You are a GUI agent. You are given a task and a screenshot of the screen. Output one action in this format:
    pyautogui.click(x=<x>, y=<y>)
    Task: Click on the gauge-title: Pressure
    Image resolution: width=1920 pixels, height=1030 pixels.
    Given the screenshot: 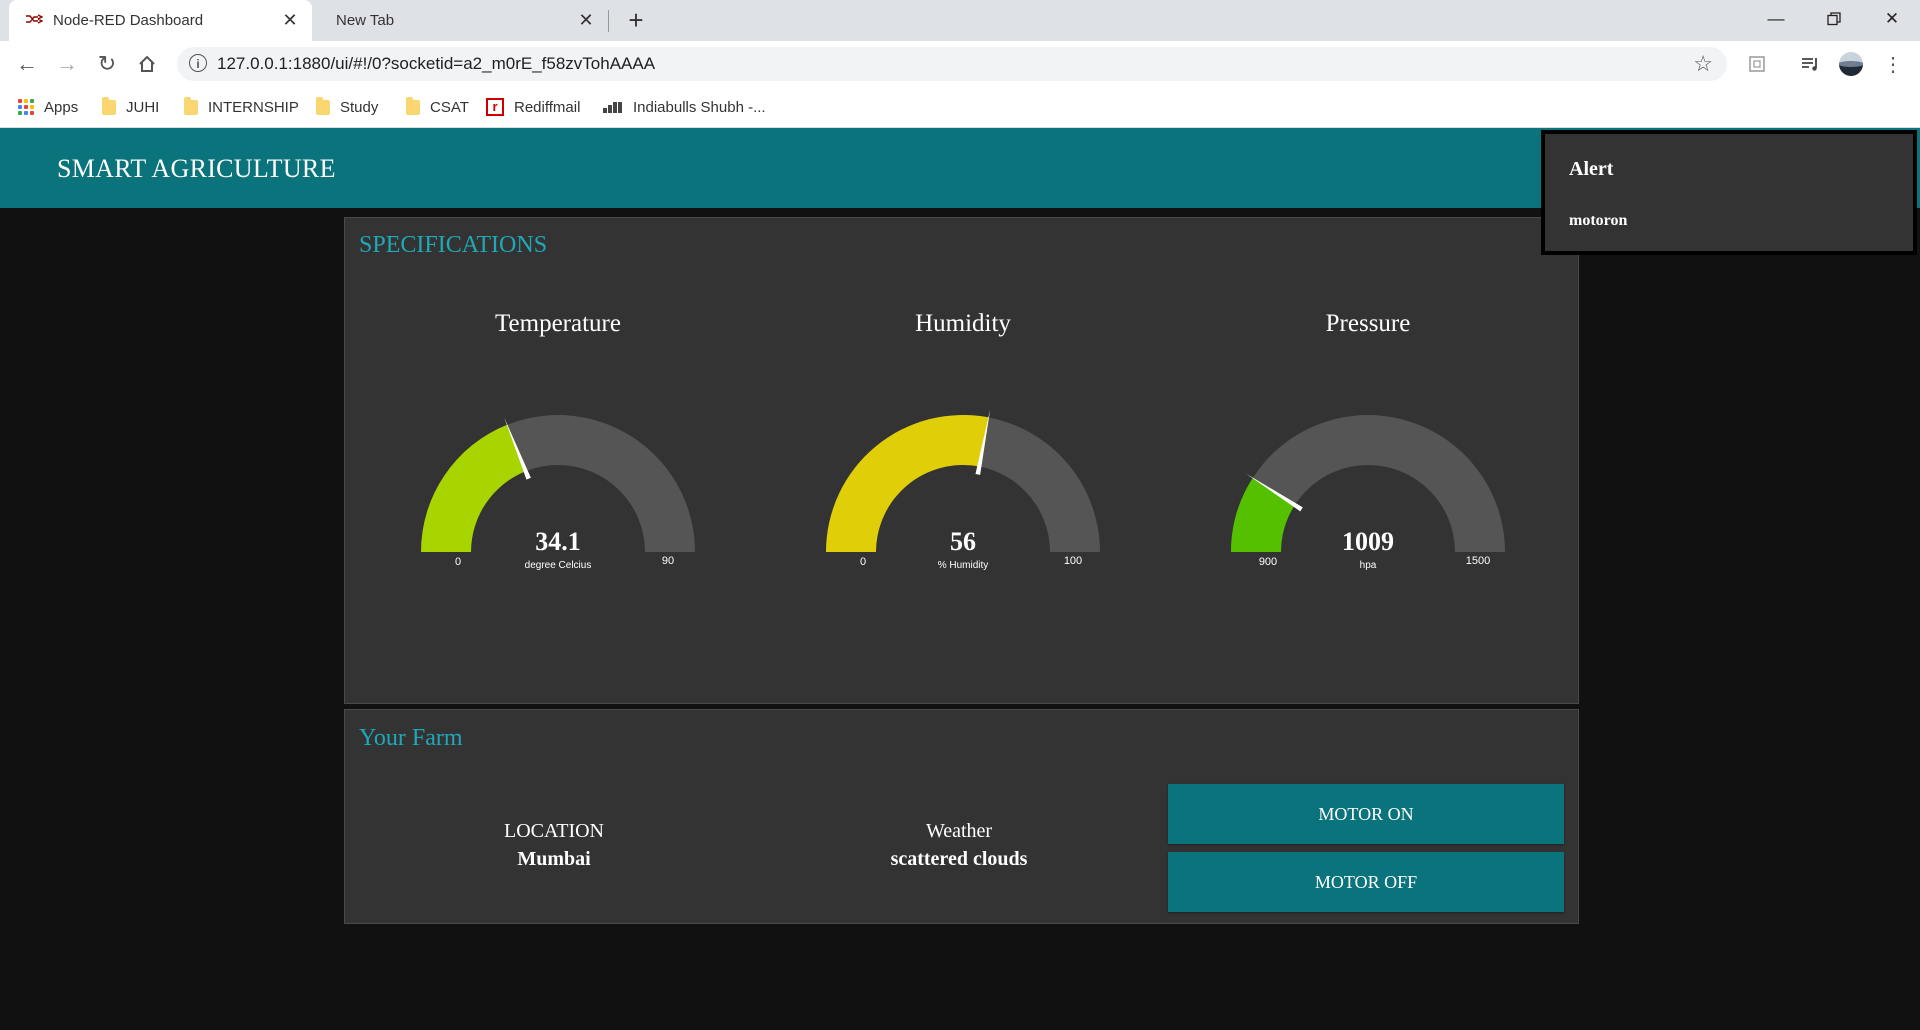 What is the action you would take?
    pyautogui.click(x=1368, y=323)
    